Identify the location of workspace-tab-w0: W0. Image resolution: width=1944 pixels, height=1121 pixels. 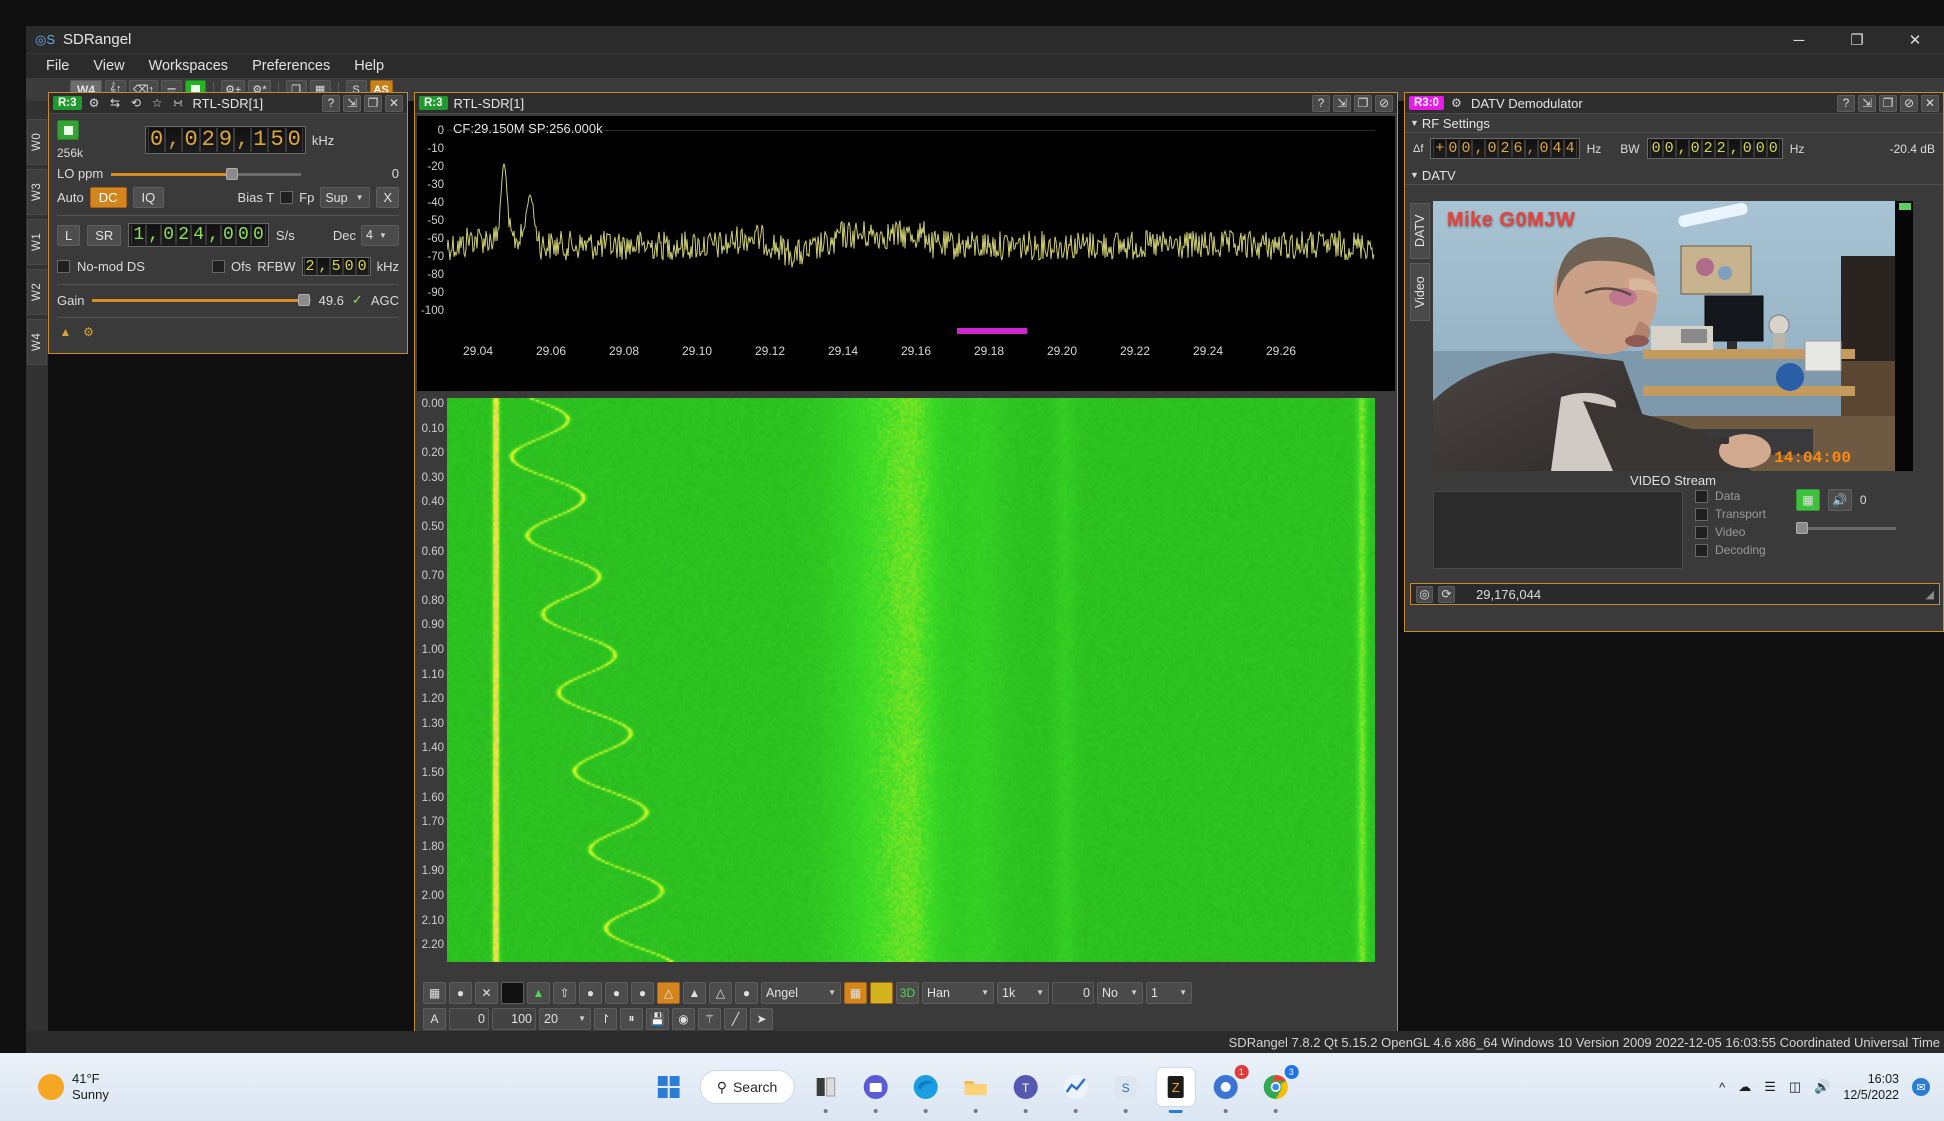
(37, 142).